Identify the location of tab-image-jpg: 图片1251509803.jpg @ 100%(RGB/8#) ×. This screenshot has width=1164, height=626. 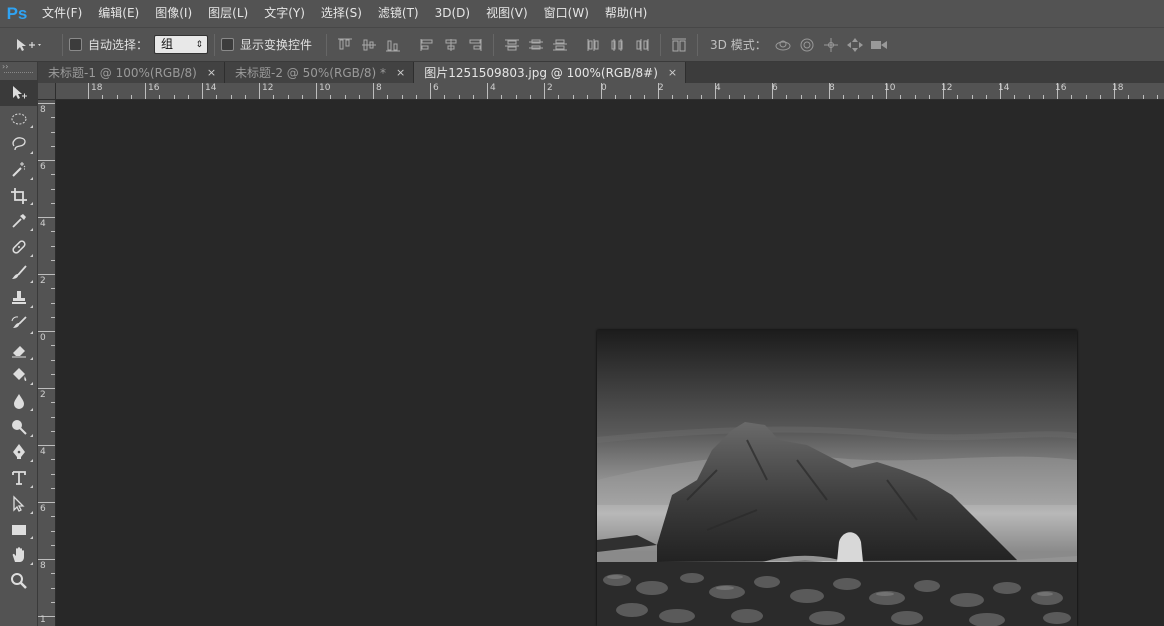
(550, 72).